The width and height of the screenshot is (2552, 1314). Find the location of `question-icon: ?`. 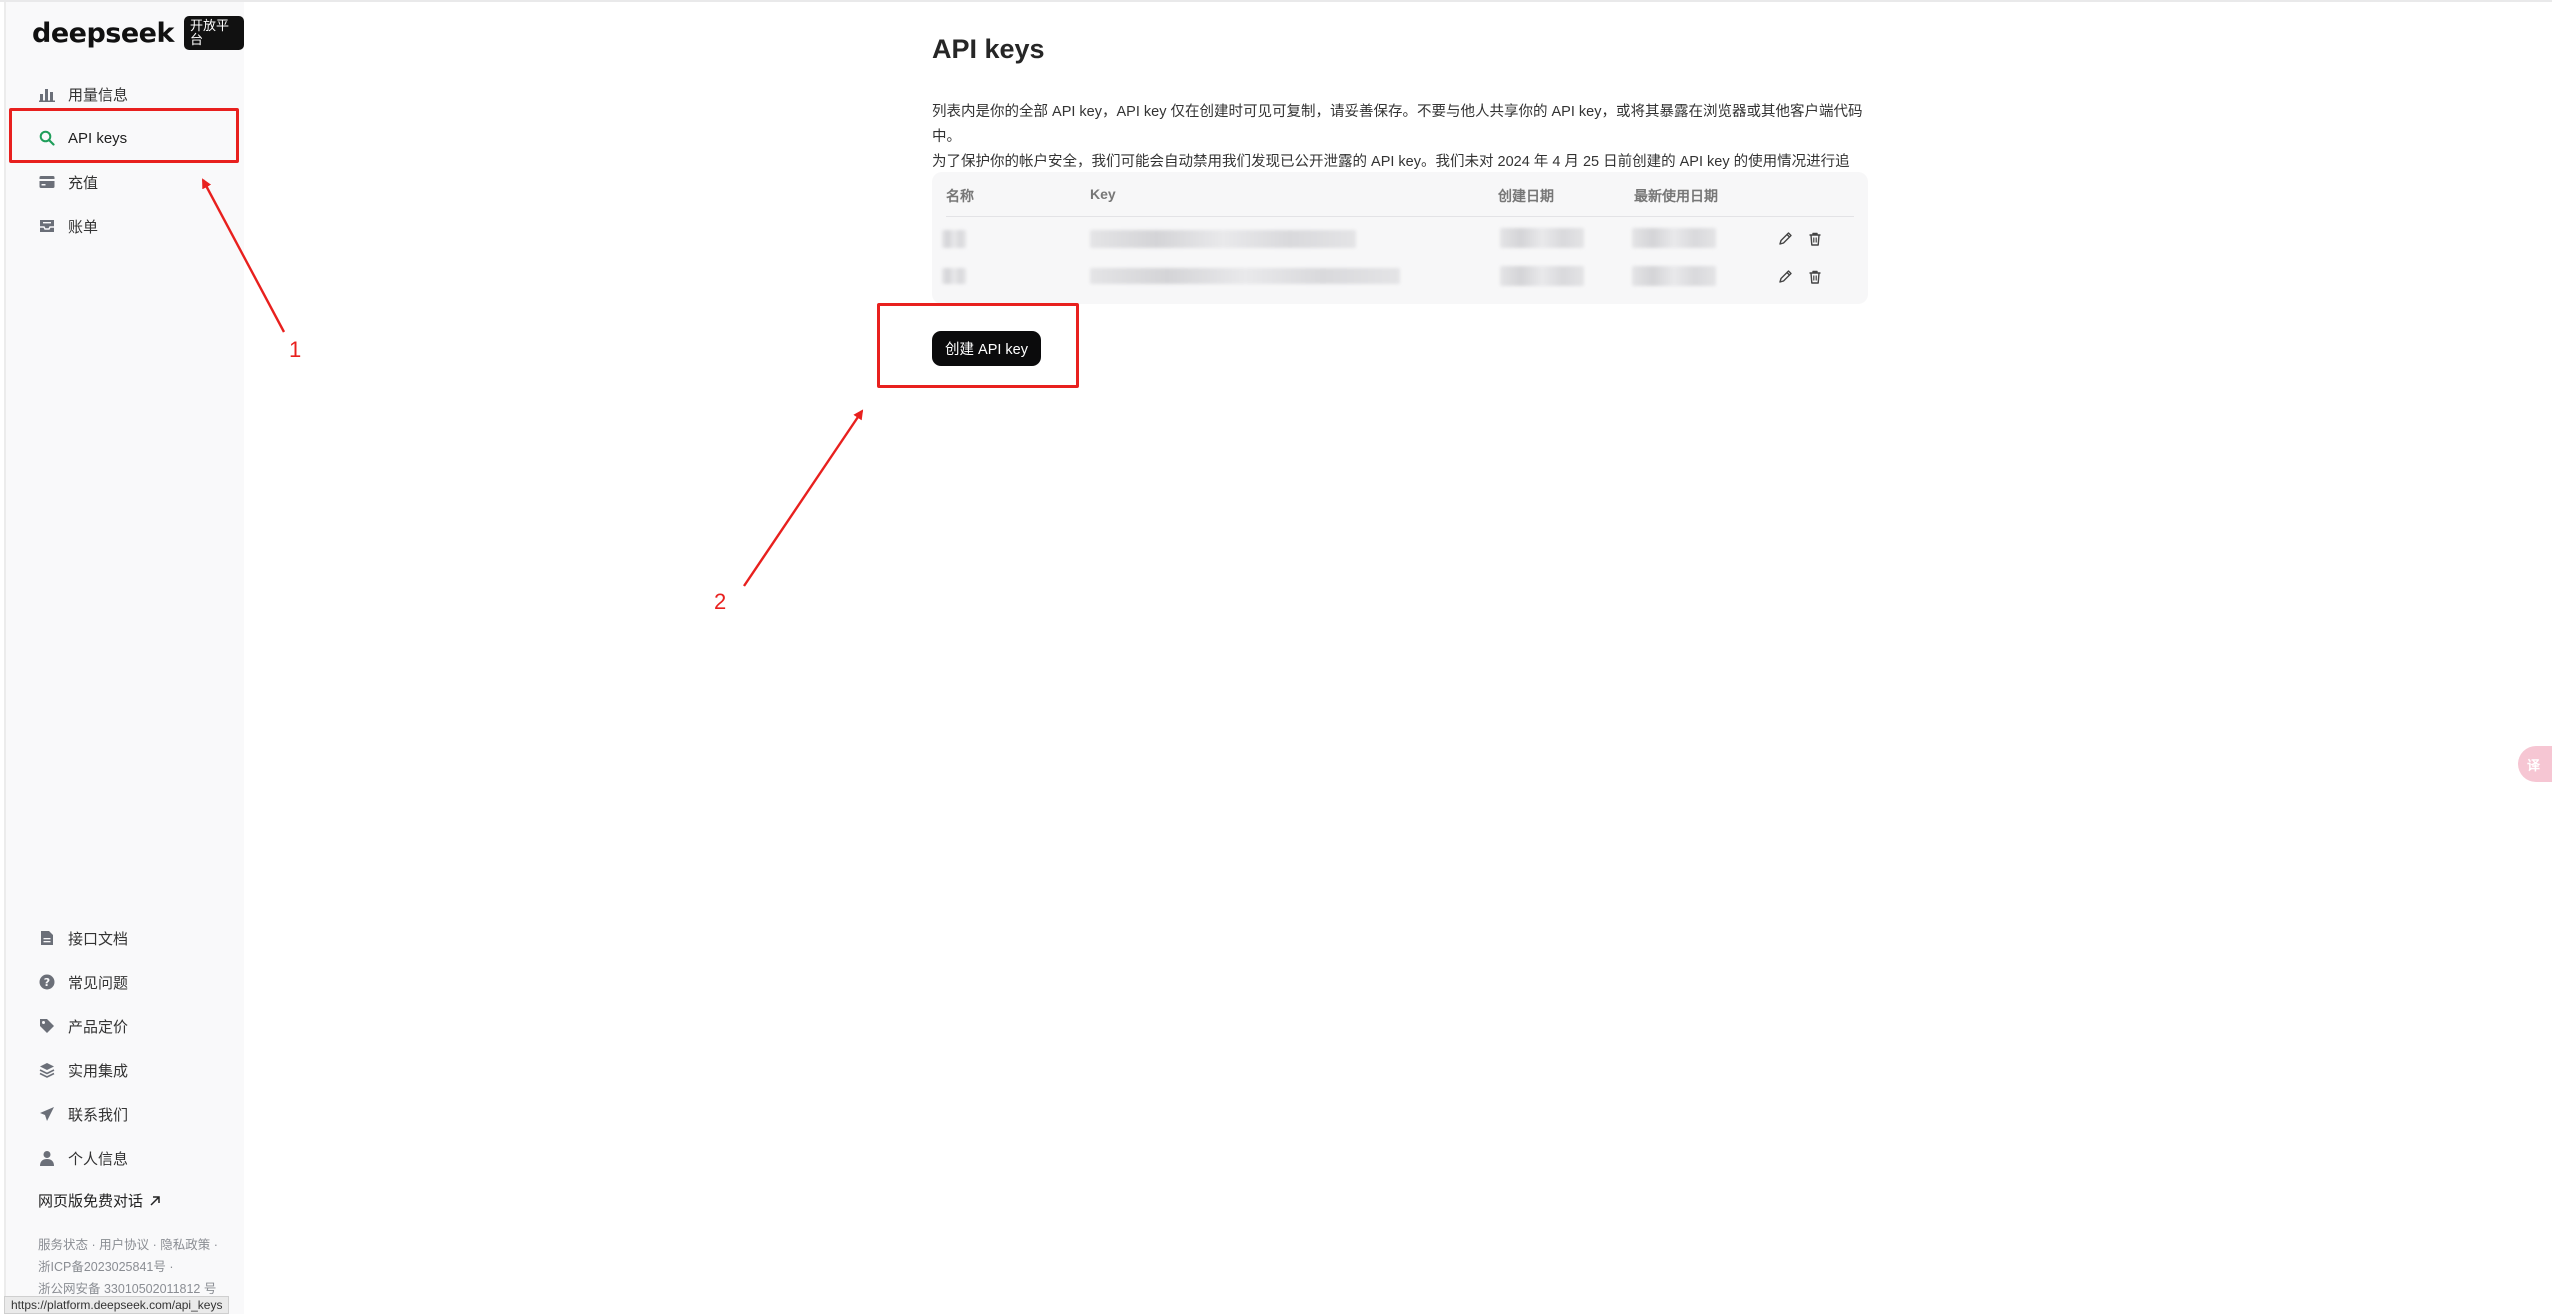

question-icon: ? is located at coordinates (47, 982).